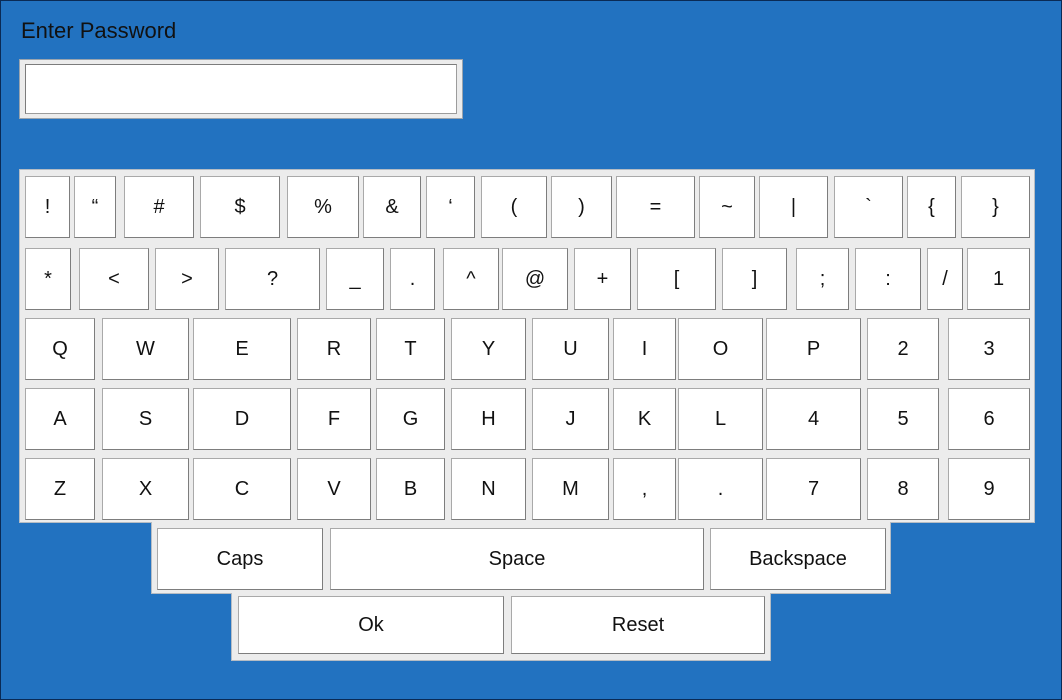  Describe the element at coordinates (998, 279) in the screenshot. I see `key-2-15: 1` at that location.